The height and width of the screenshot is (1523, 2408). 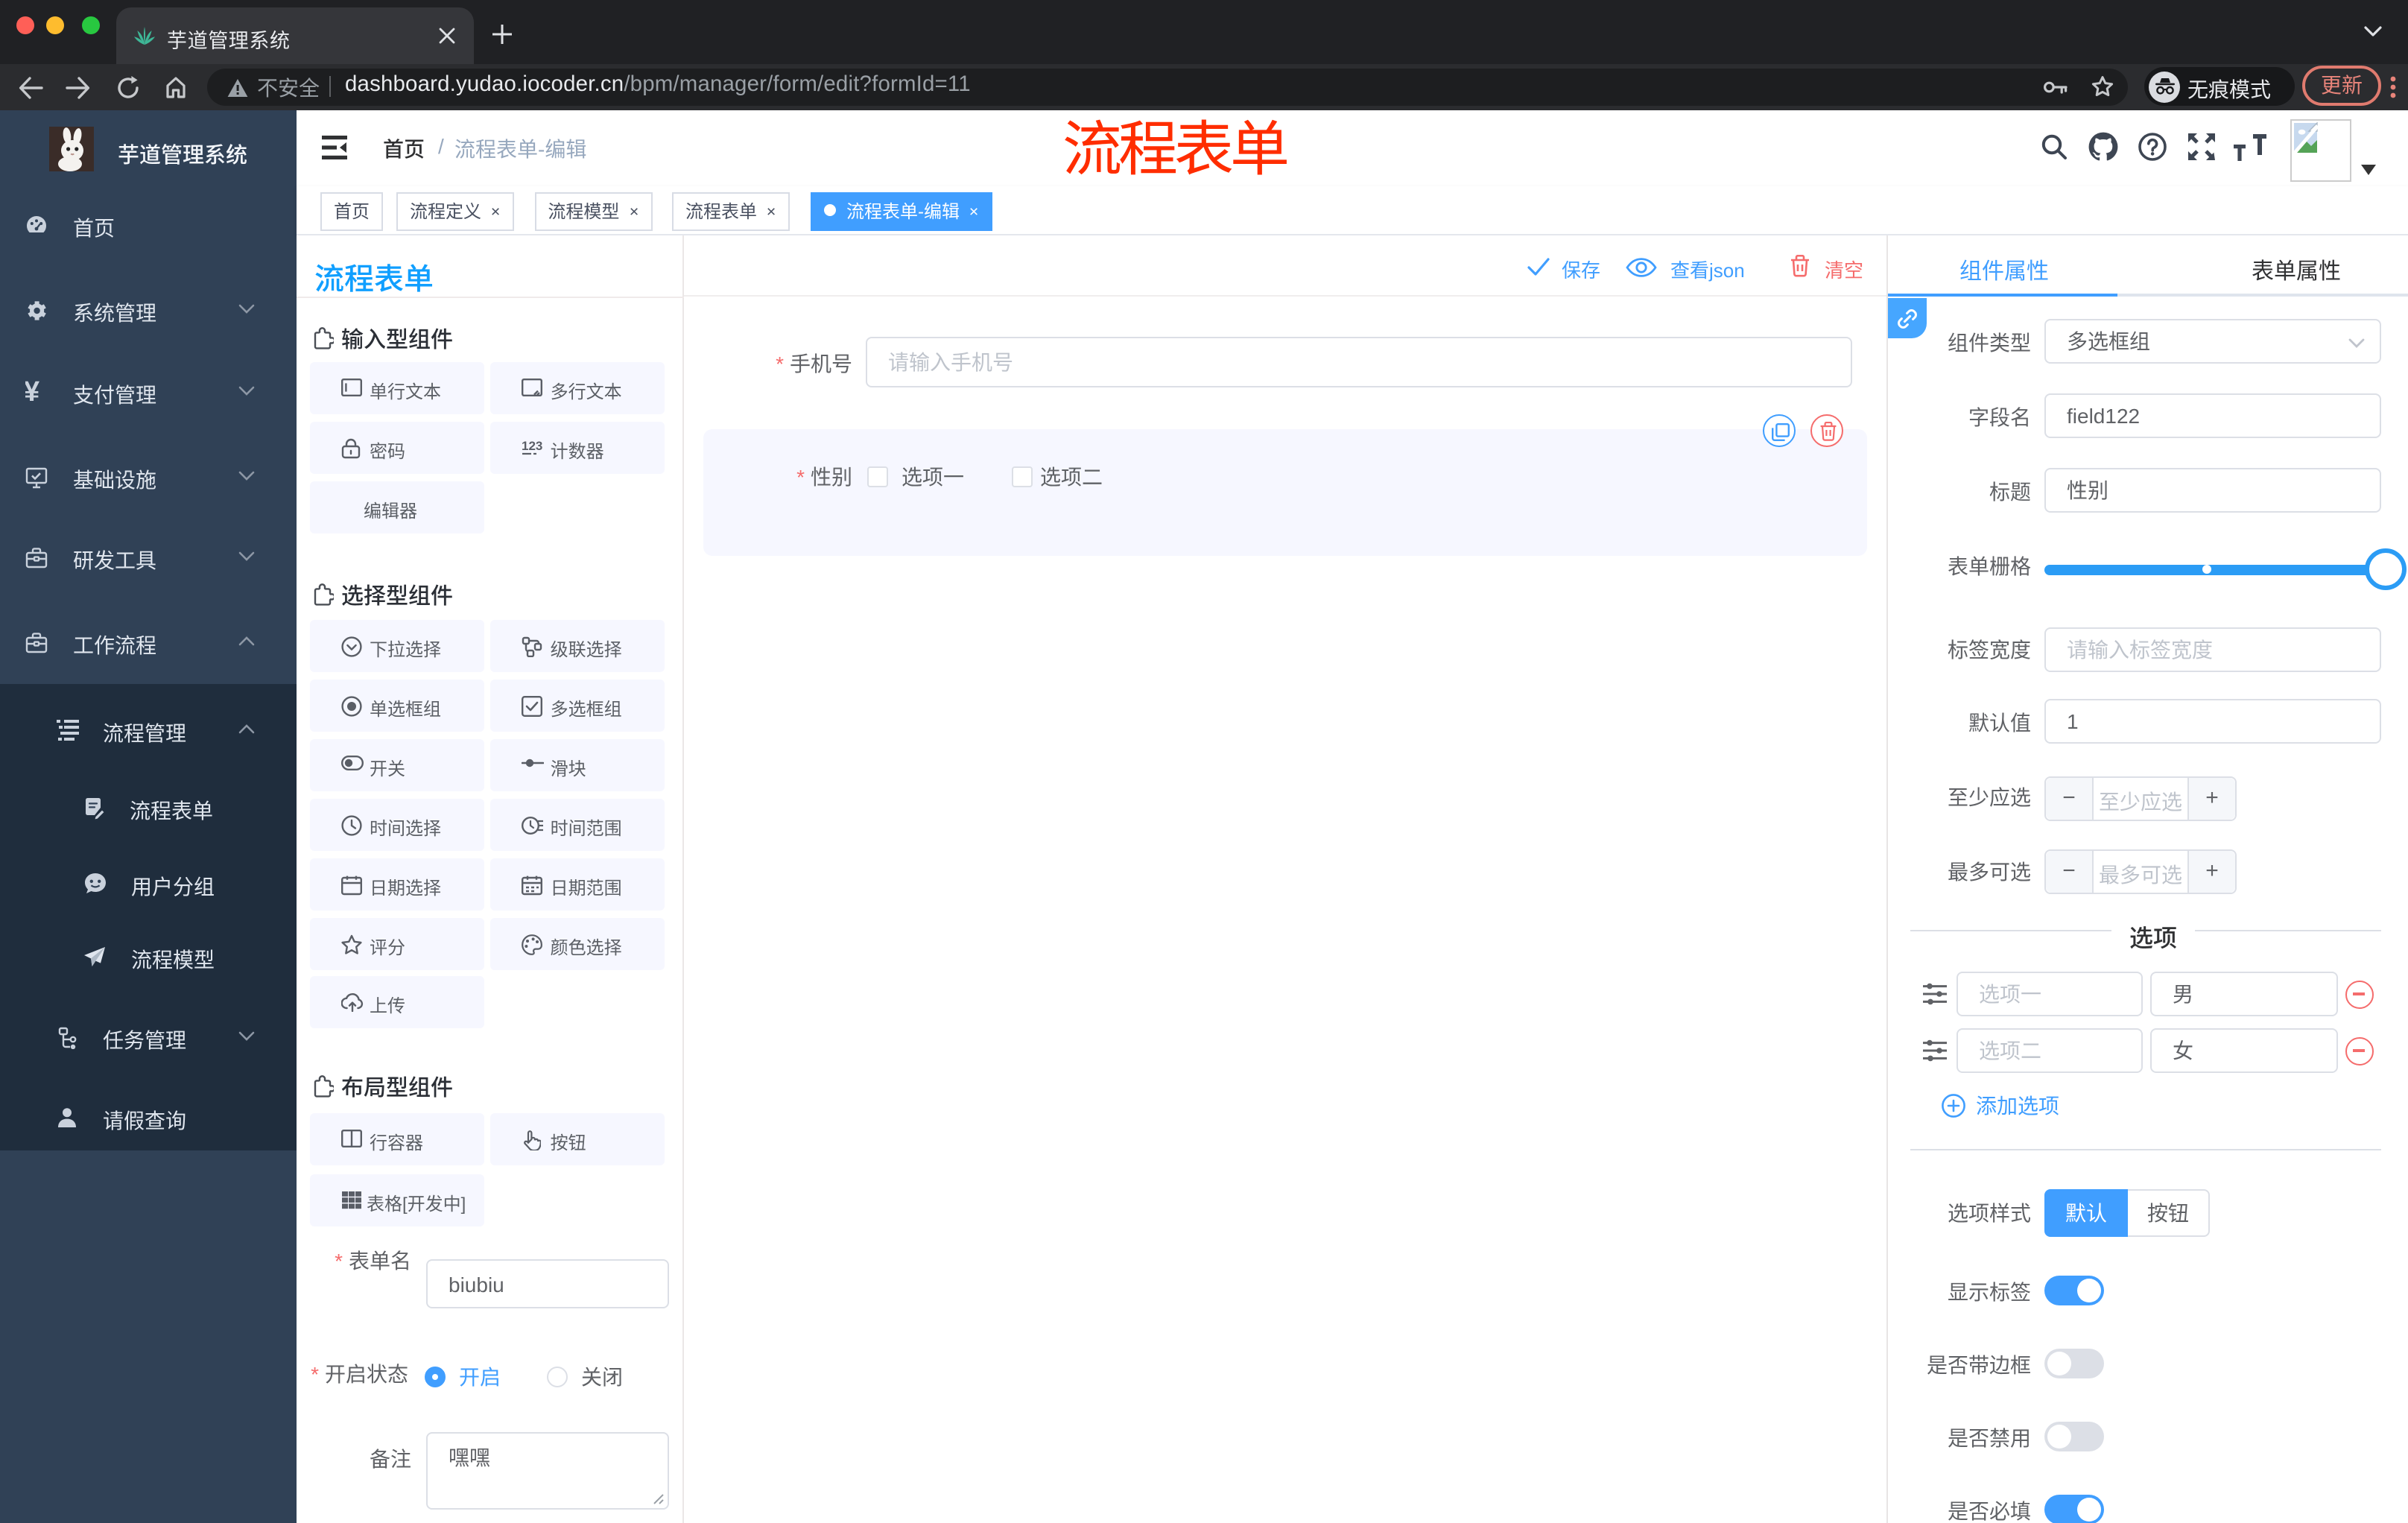 What do you see at coordinates (532, 446) in the screenshot?
I see `svg-text: 123` at bounding box center [532, 446].